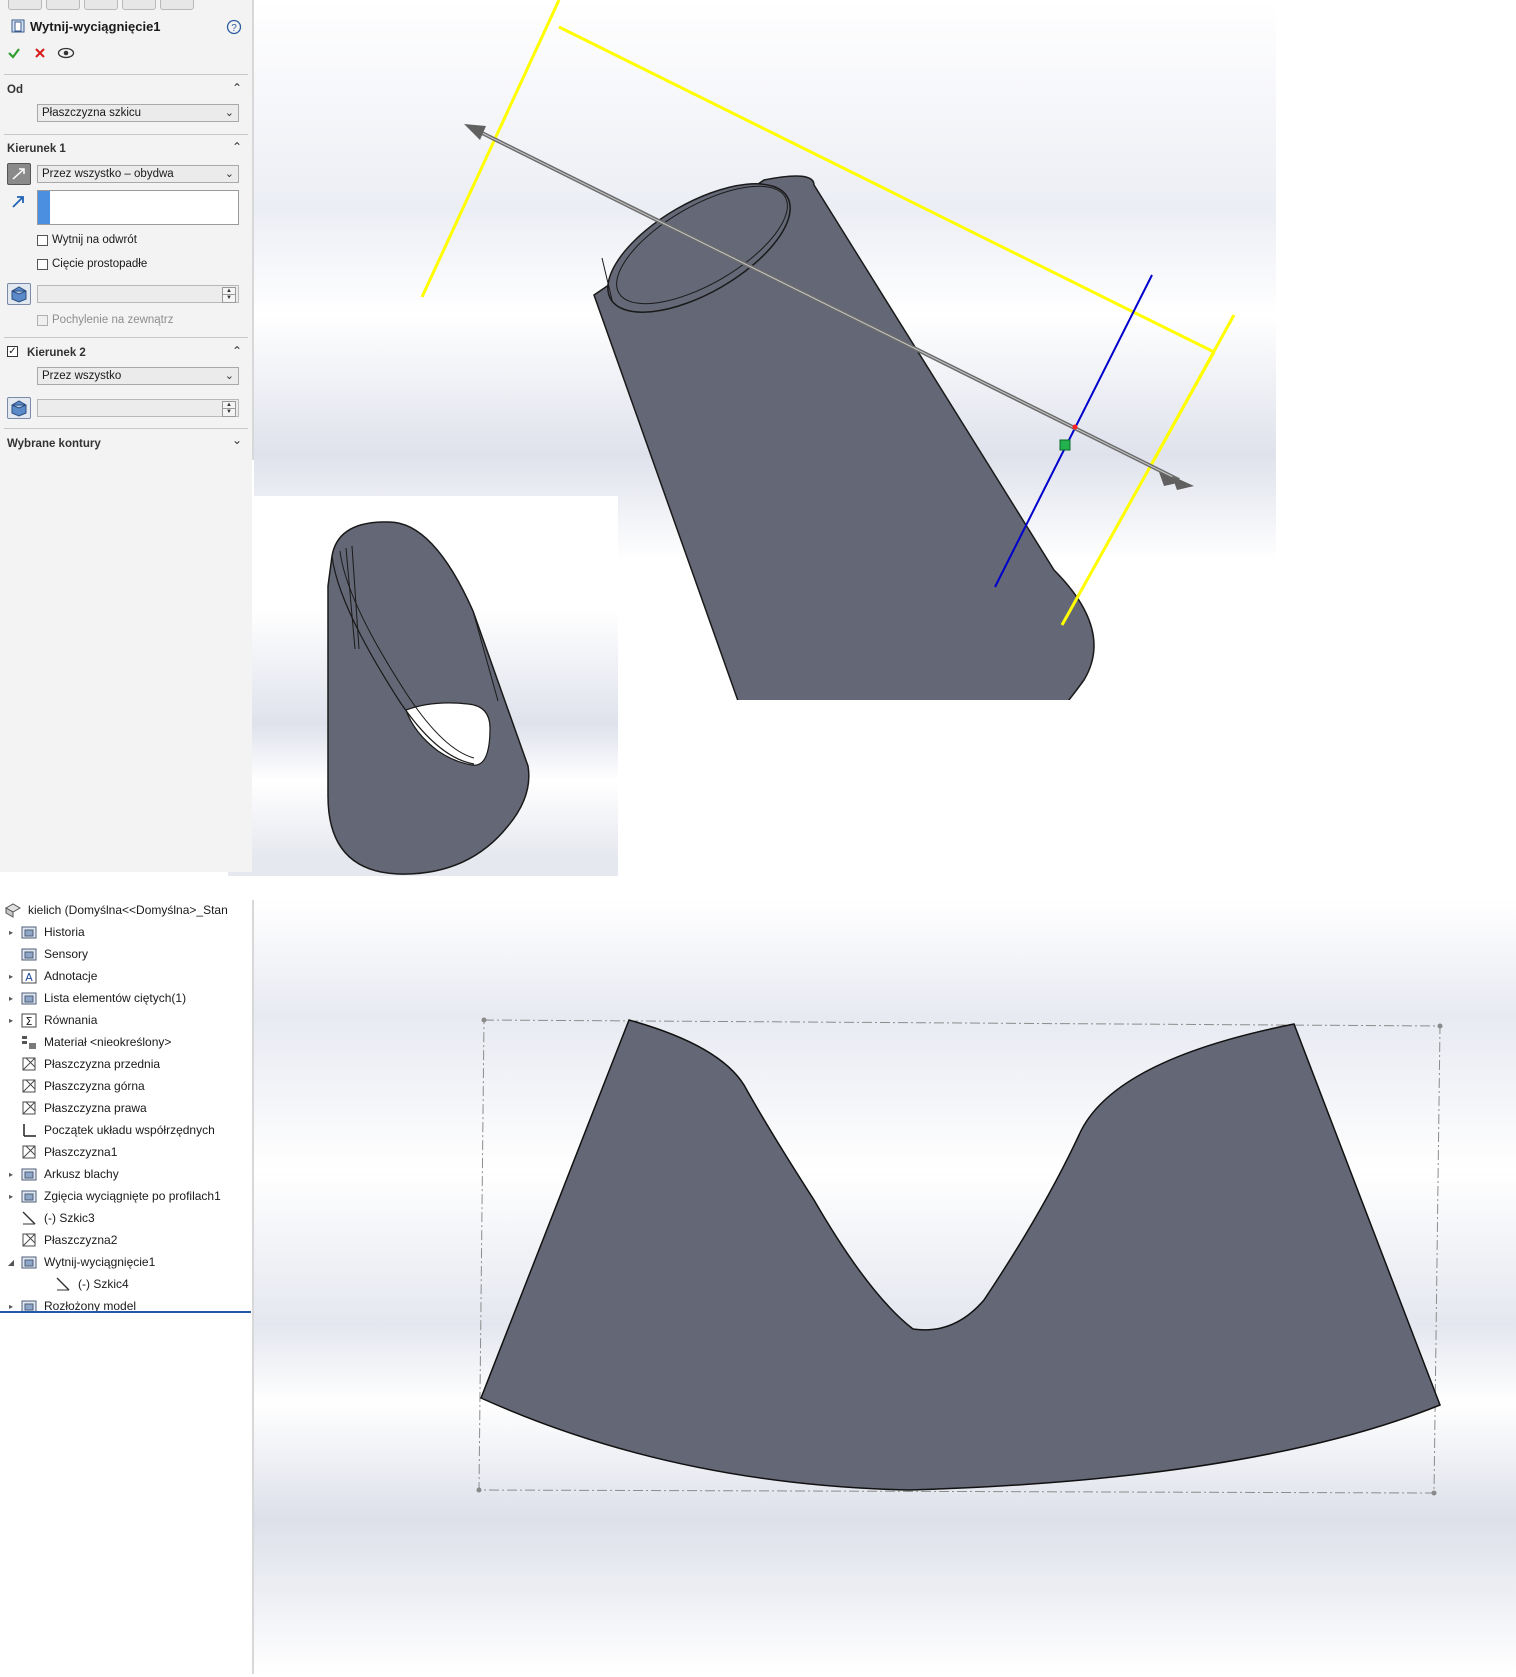 The width and height of the screenshot is (1516, 1677). What do you see at coordinates (42, 264) in the screenshot?
I see `normal-cut-checkbox` at bounding box center [42, 264].